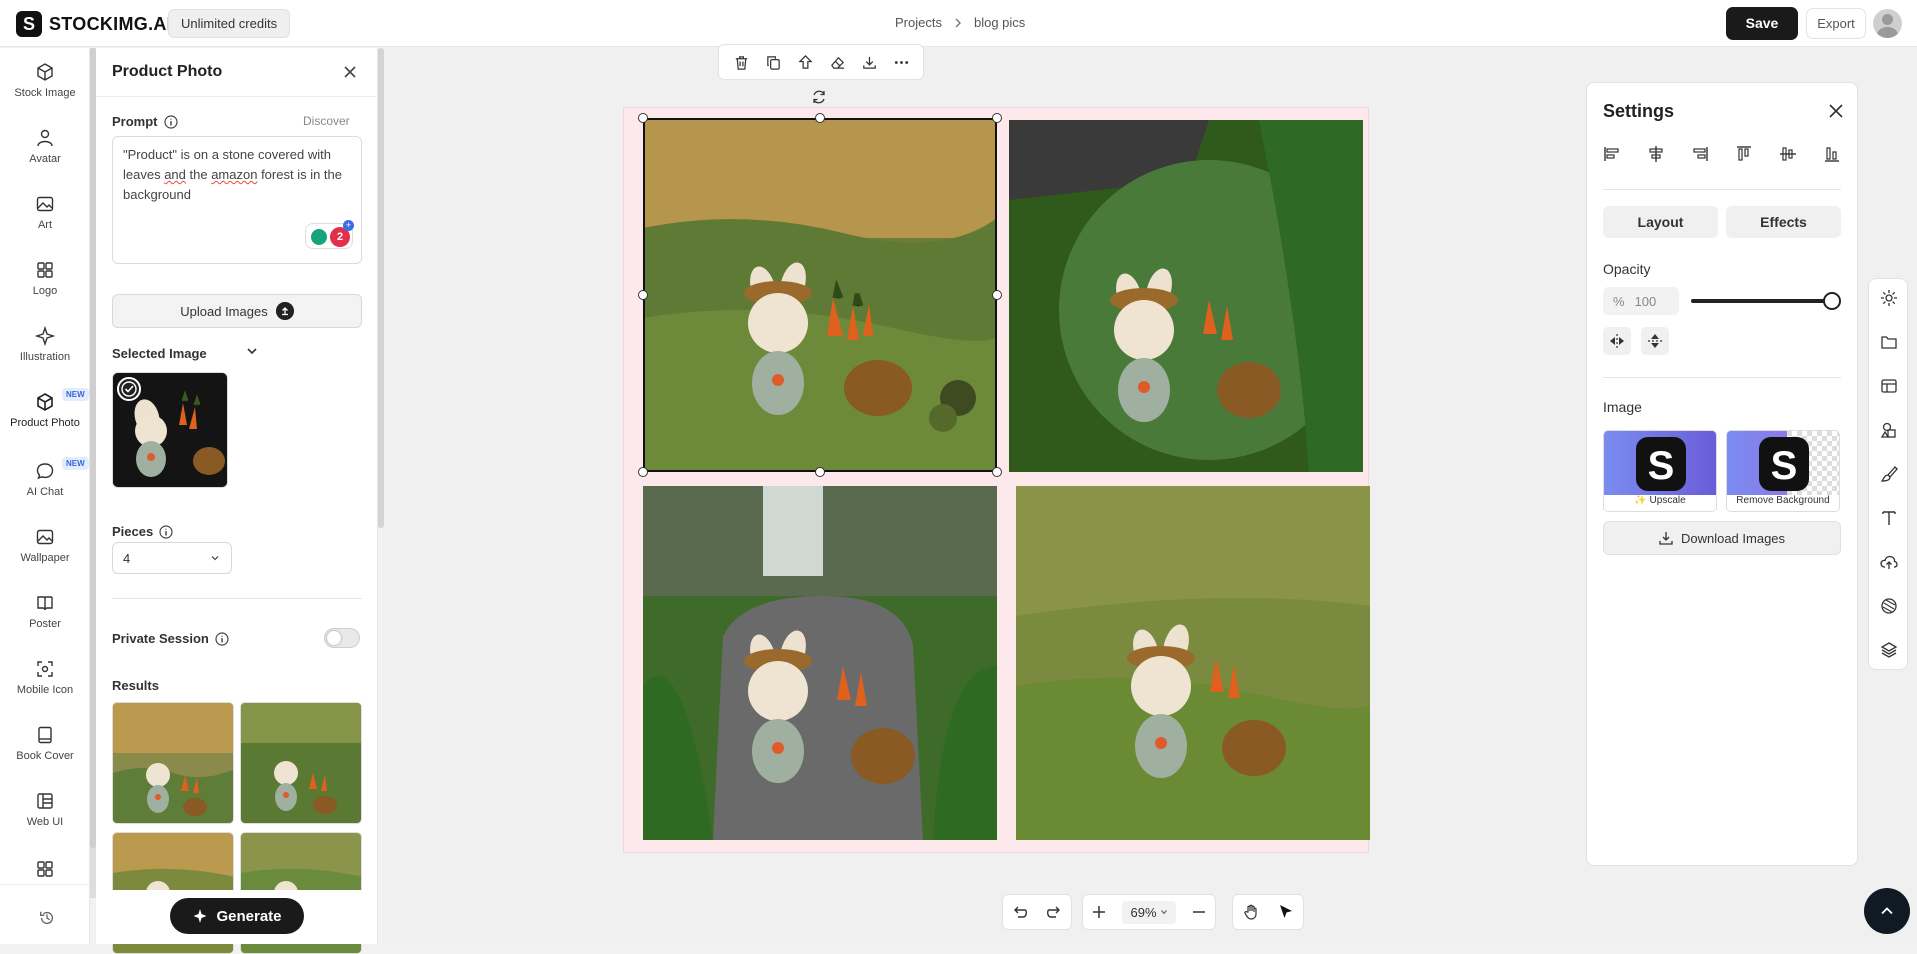 Image resolution: width=1917 pixels, height=954 pixels. I want to click on logo: S STOCKIMG.AI, so click(94, 24).